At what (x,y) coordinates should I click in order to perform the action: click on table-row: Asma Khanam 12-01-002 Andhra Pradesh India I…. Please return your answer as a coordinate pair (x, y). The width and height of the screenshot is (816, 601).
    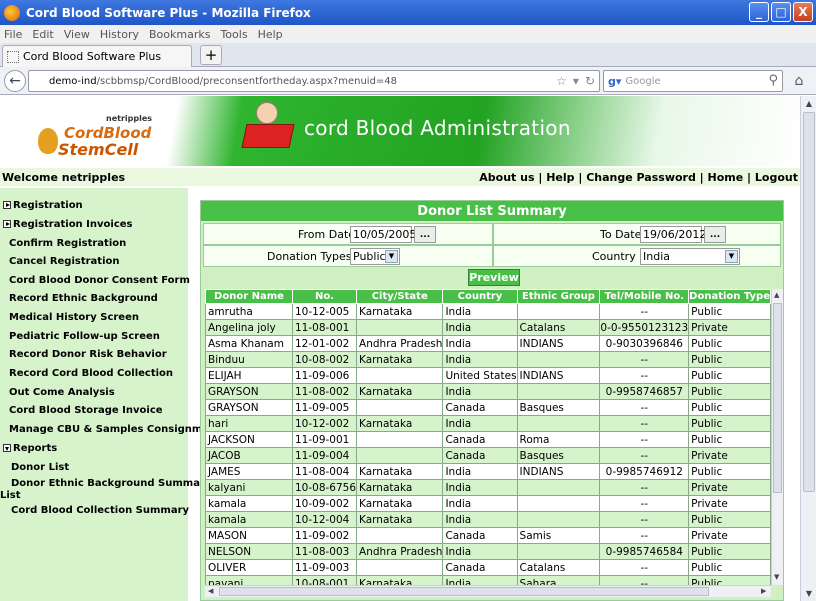
    Looking at the image, I should click on (488, 343).